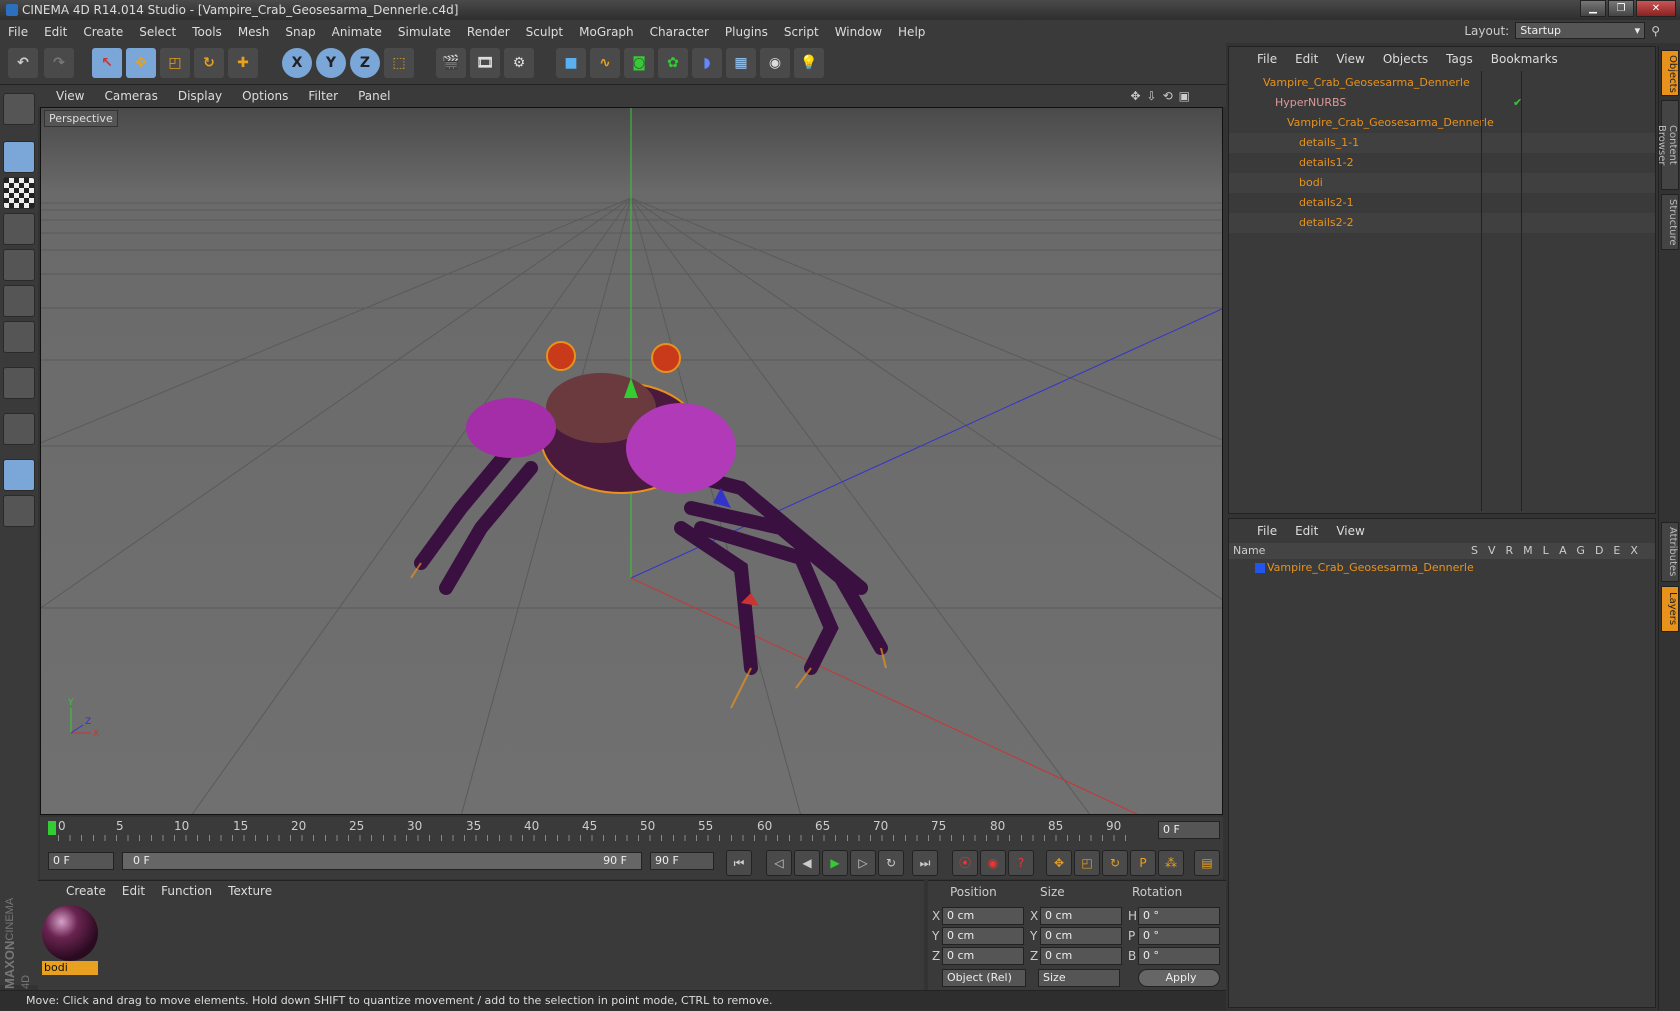 Image resolution: width=1680 pixels, height=1011 pixels. What do you see at coordinates (1306, 59) in the screenshot?
I see `object-menu-edit: Edit` at bounding box center [1306, 59].